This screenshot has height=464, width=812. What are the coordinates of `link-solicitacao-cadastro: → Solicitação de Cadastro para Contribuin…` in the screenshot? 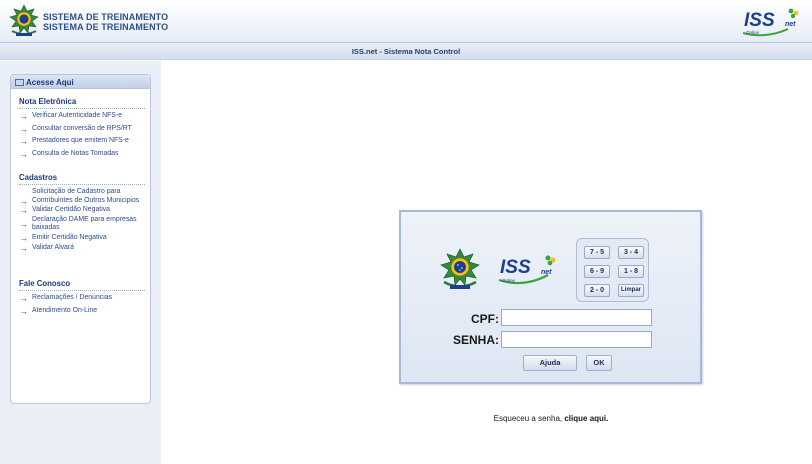 It's located at (82, 197).